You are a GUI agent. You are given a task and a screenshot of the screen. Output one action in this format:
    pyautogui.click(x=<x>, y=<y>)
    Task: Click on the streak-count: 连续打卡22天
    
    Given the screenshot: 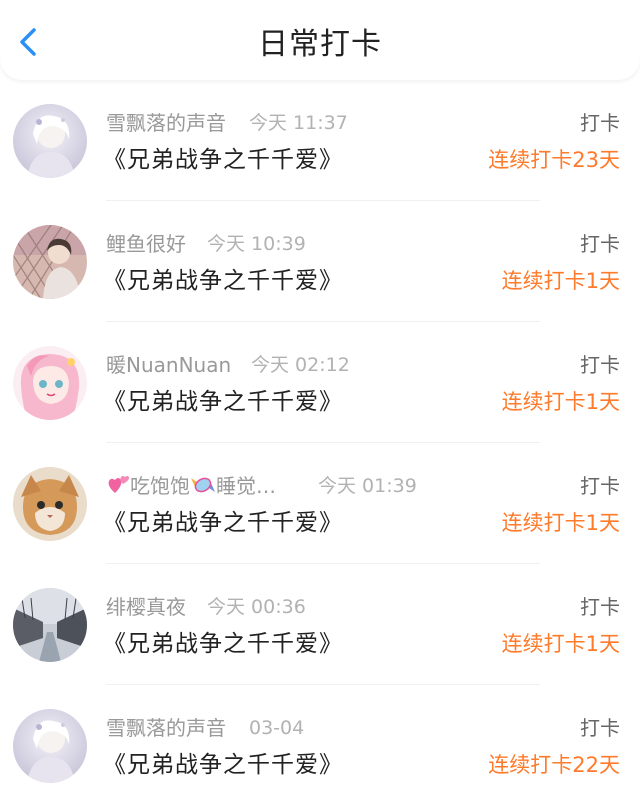 What is the action you would take?
    pyautogui.click(x=554, y=765)
    